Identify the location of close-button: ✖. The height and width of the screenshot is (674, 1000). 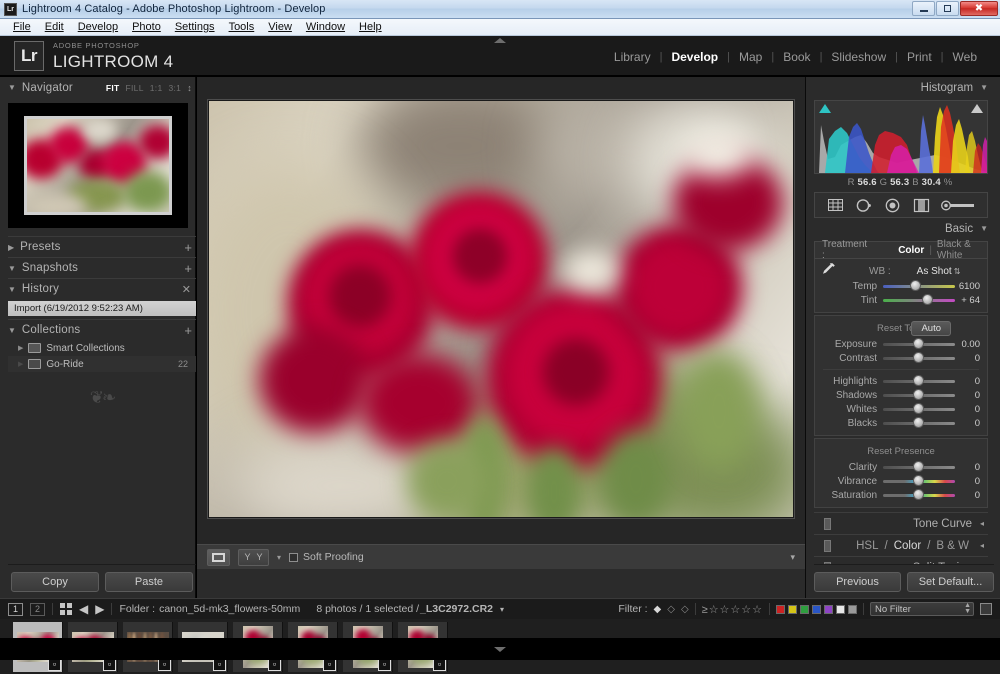
(979, 8).